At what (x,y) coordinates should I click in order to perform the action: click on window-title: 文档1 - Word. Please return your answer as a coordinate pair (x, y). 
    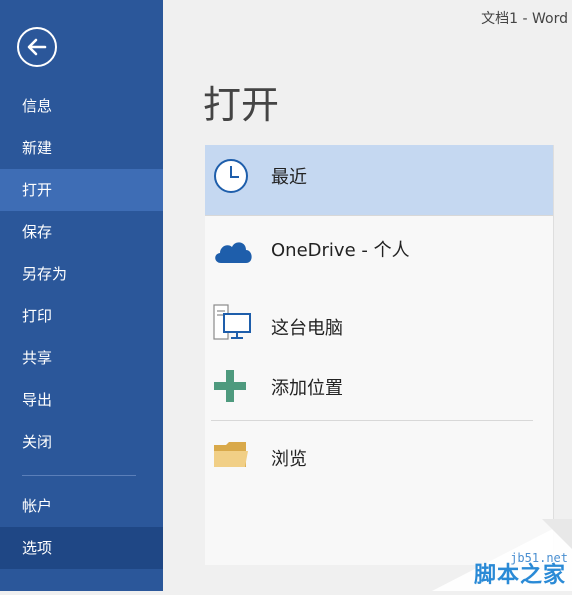
    Looking at the image, I should click on (524, 19).